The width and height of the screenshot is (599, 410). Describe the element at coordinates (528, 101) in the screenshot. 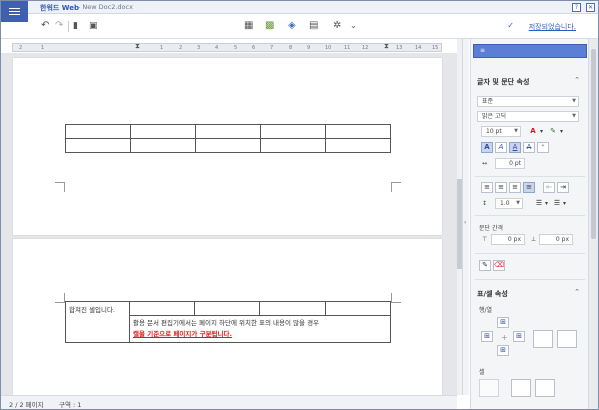

I see `style-select: 표준 ▼` at that location.